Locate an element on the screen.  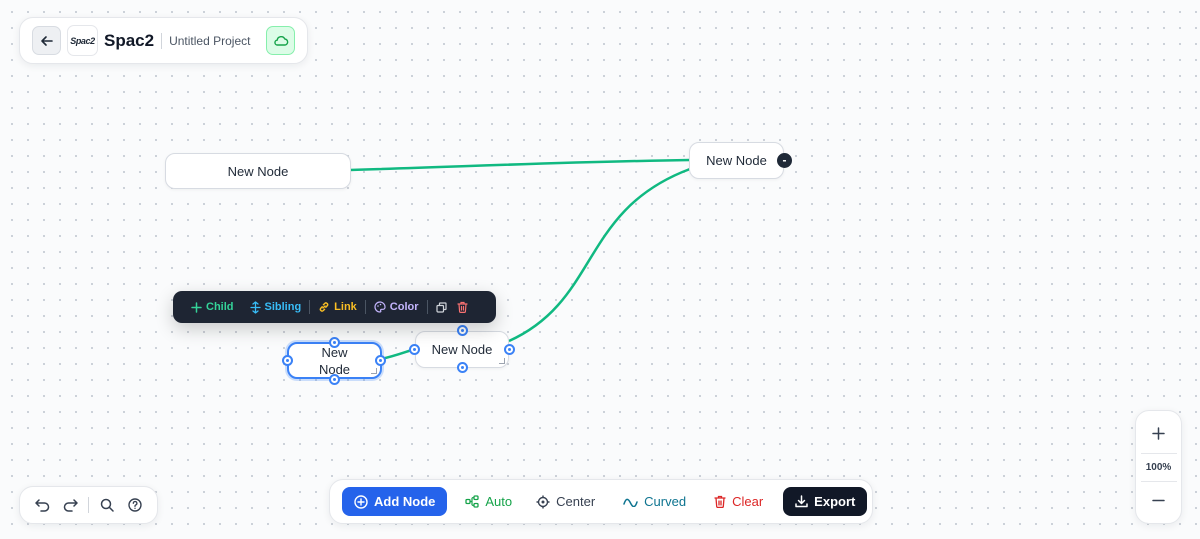
crosshair-icon is located at coordinates (543, 501).